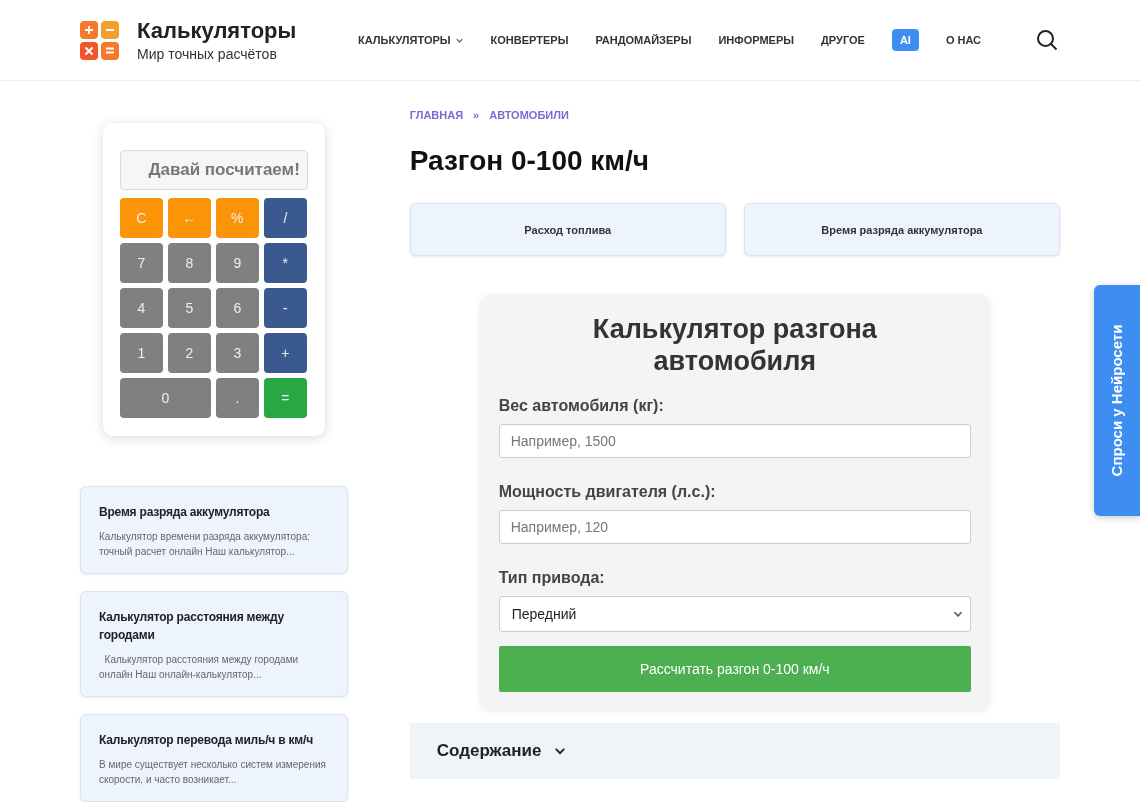 The width and height of the screenshot is (1140, 802). What do you see at coordinates (436, 115) in the screenshot?
I see `breadcrumb-link: ГЛАВНАЯ` at bounding box center [436, 115].